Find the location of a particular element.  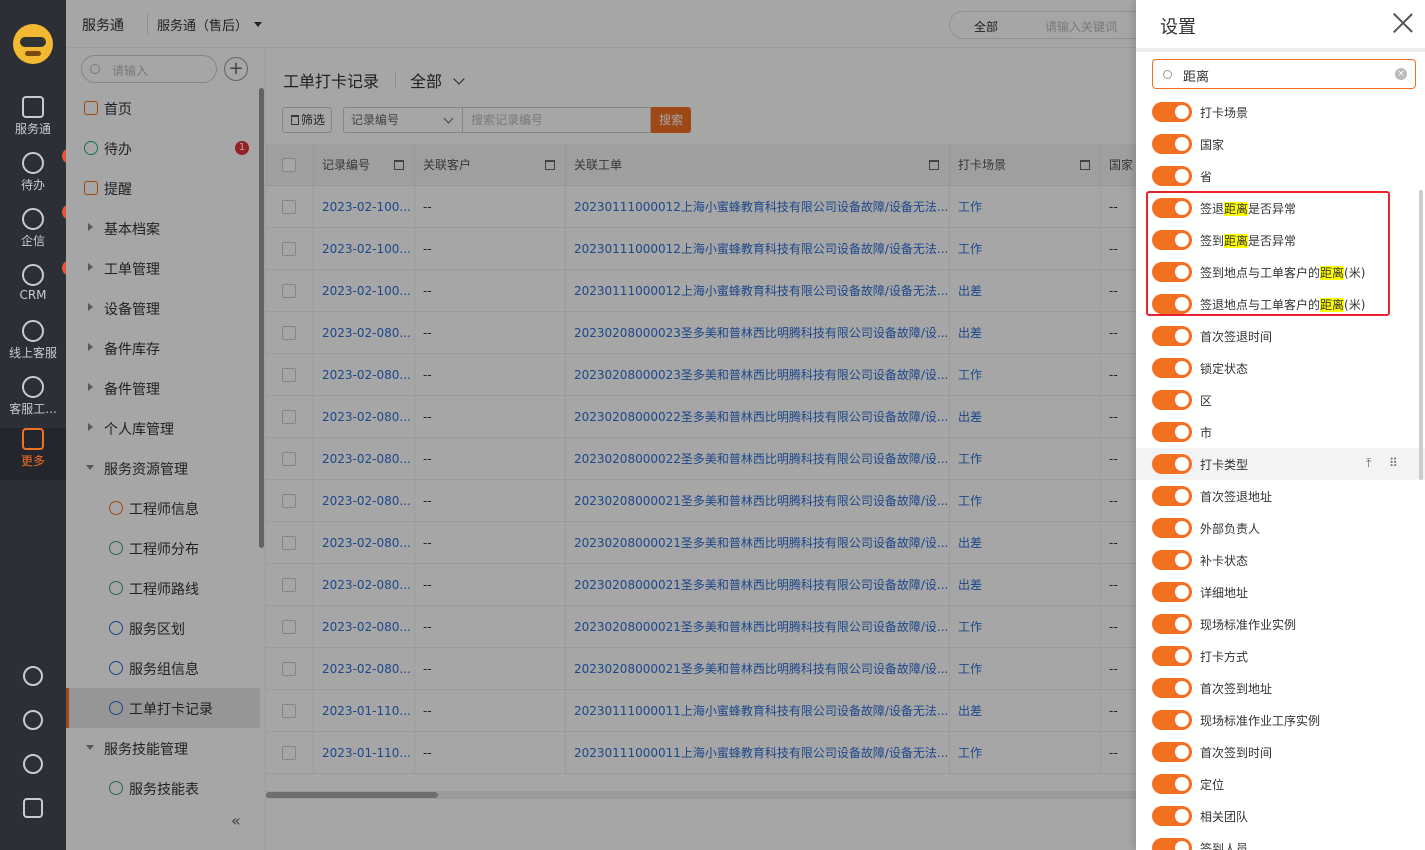

field-label: 现场标准作业实例 is located at coordinates (1248, 624).